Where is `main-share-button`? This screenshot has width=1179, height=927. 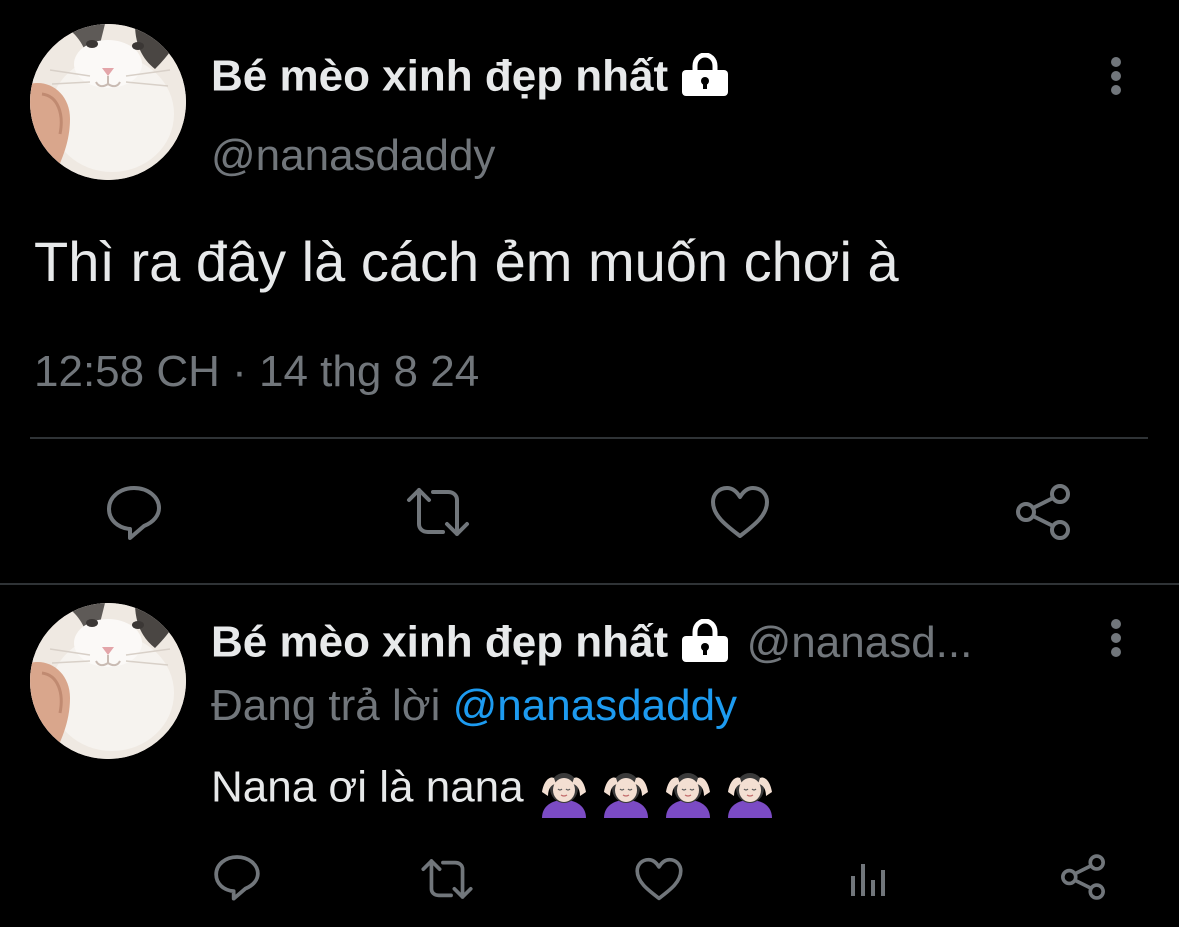
main-share-button is located at coordinates (1043, 512).